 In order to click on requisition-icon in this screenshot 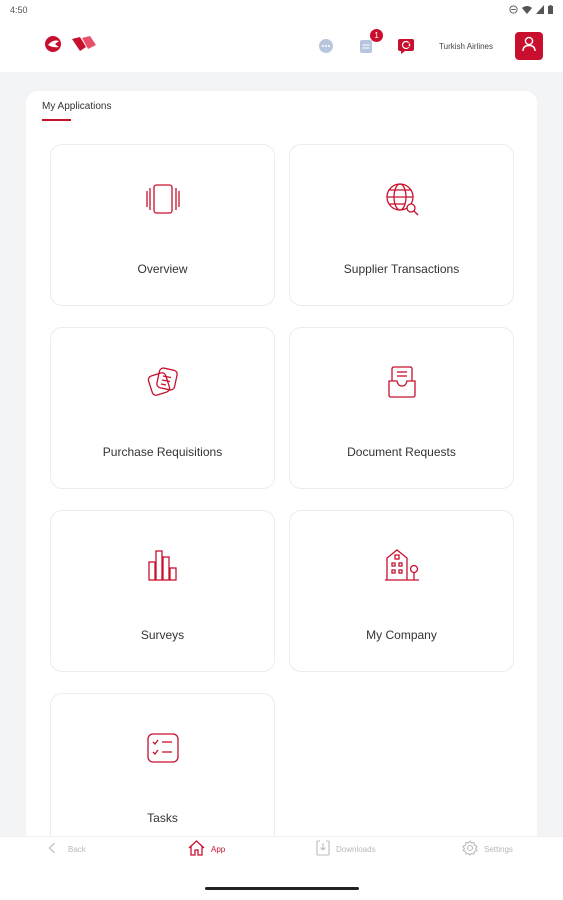, I will do `click(163, 382)`.